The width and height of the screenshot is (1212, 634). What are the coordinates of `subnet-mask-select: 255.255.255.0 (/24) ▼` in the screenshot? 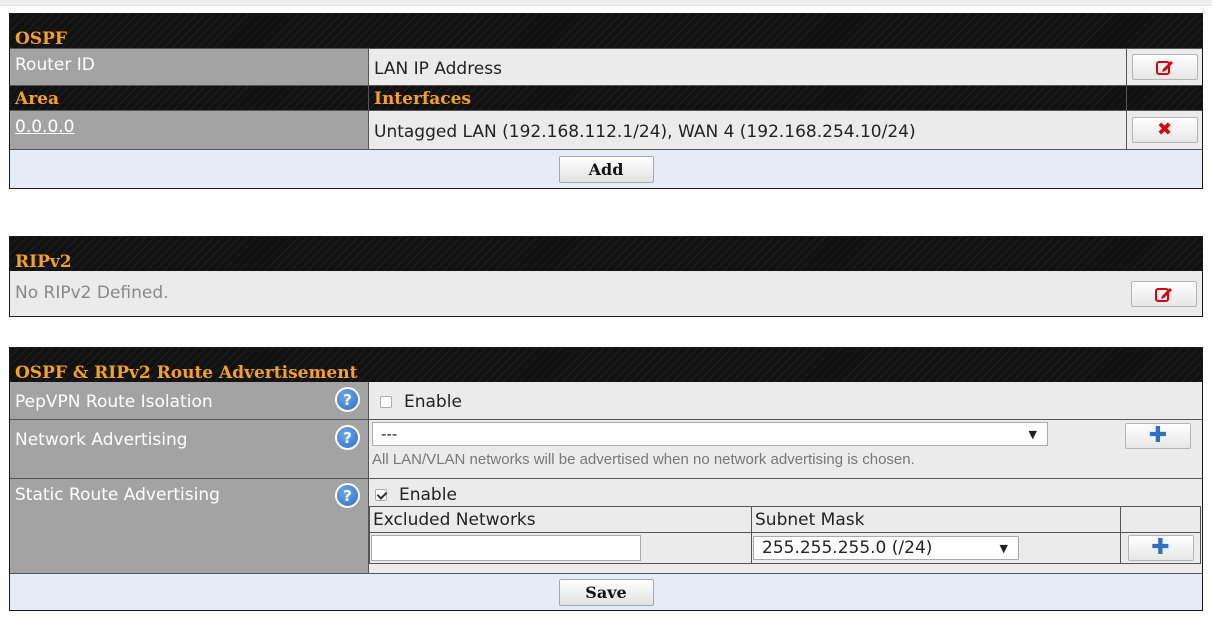 It's located at (886, 548).